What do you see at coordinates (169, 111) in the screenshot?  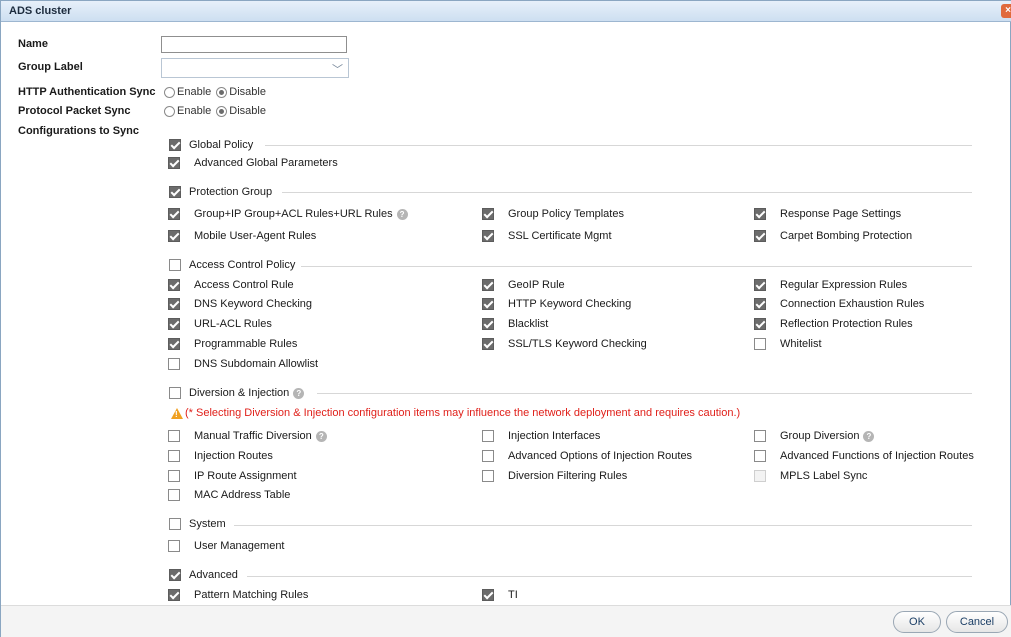 I see `protocol-sync-enable-radio` at bounding box center [169, 111].